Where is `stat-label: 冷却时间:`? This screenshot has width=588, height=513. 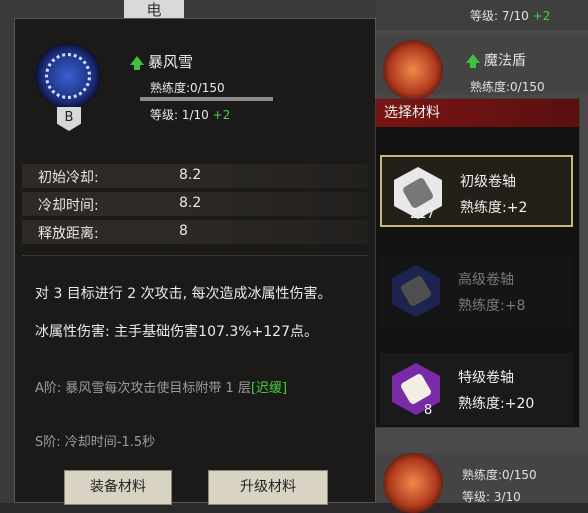
stat-label: 冷却时间: is located at coordinates (68, 206).